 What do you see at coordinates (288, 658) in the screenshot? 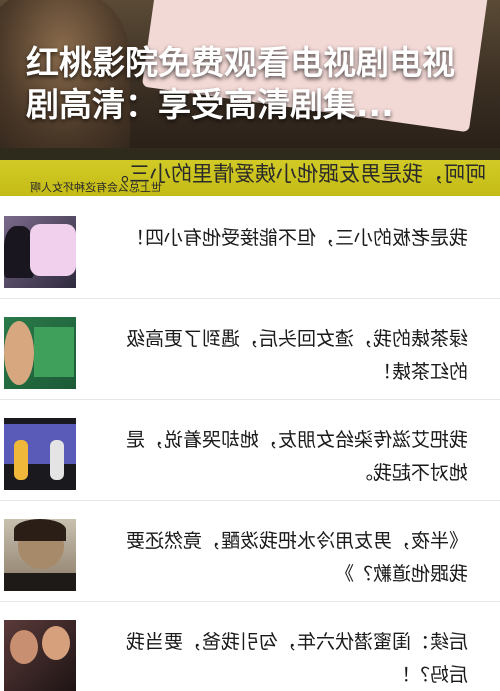
I see `article-title: 后续：闺蜜潜伏六年，勾引我爸，要当我后妈？！` at bounding box center [288, 658].